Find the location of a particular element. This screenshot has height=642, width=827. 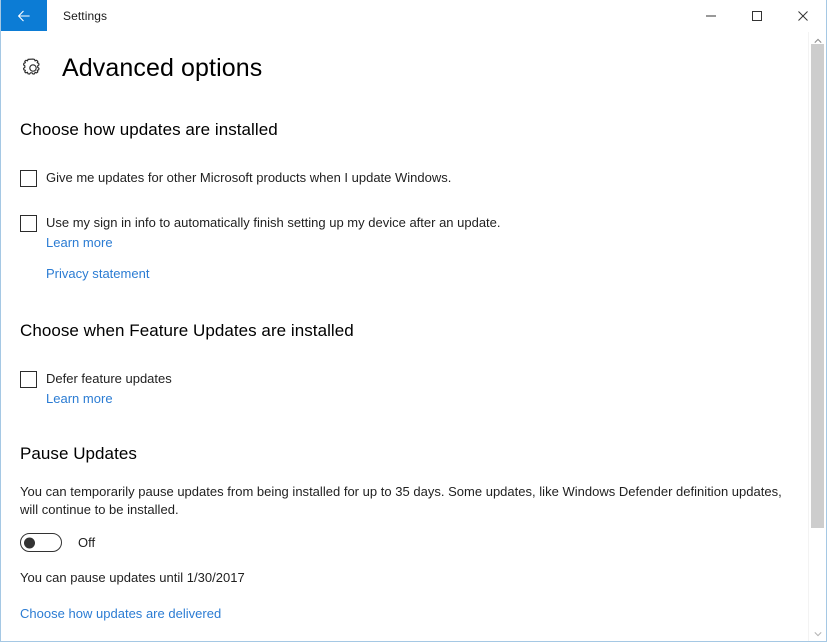

heading-choose-how-updates-installed: Choose how updates are installed is located at coordinates (149, 129).